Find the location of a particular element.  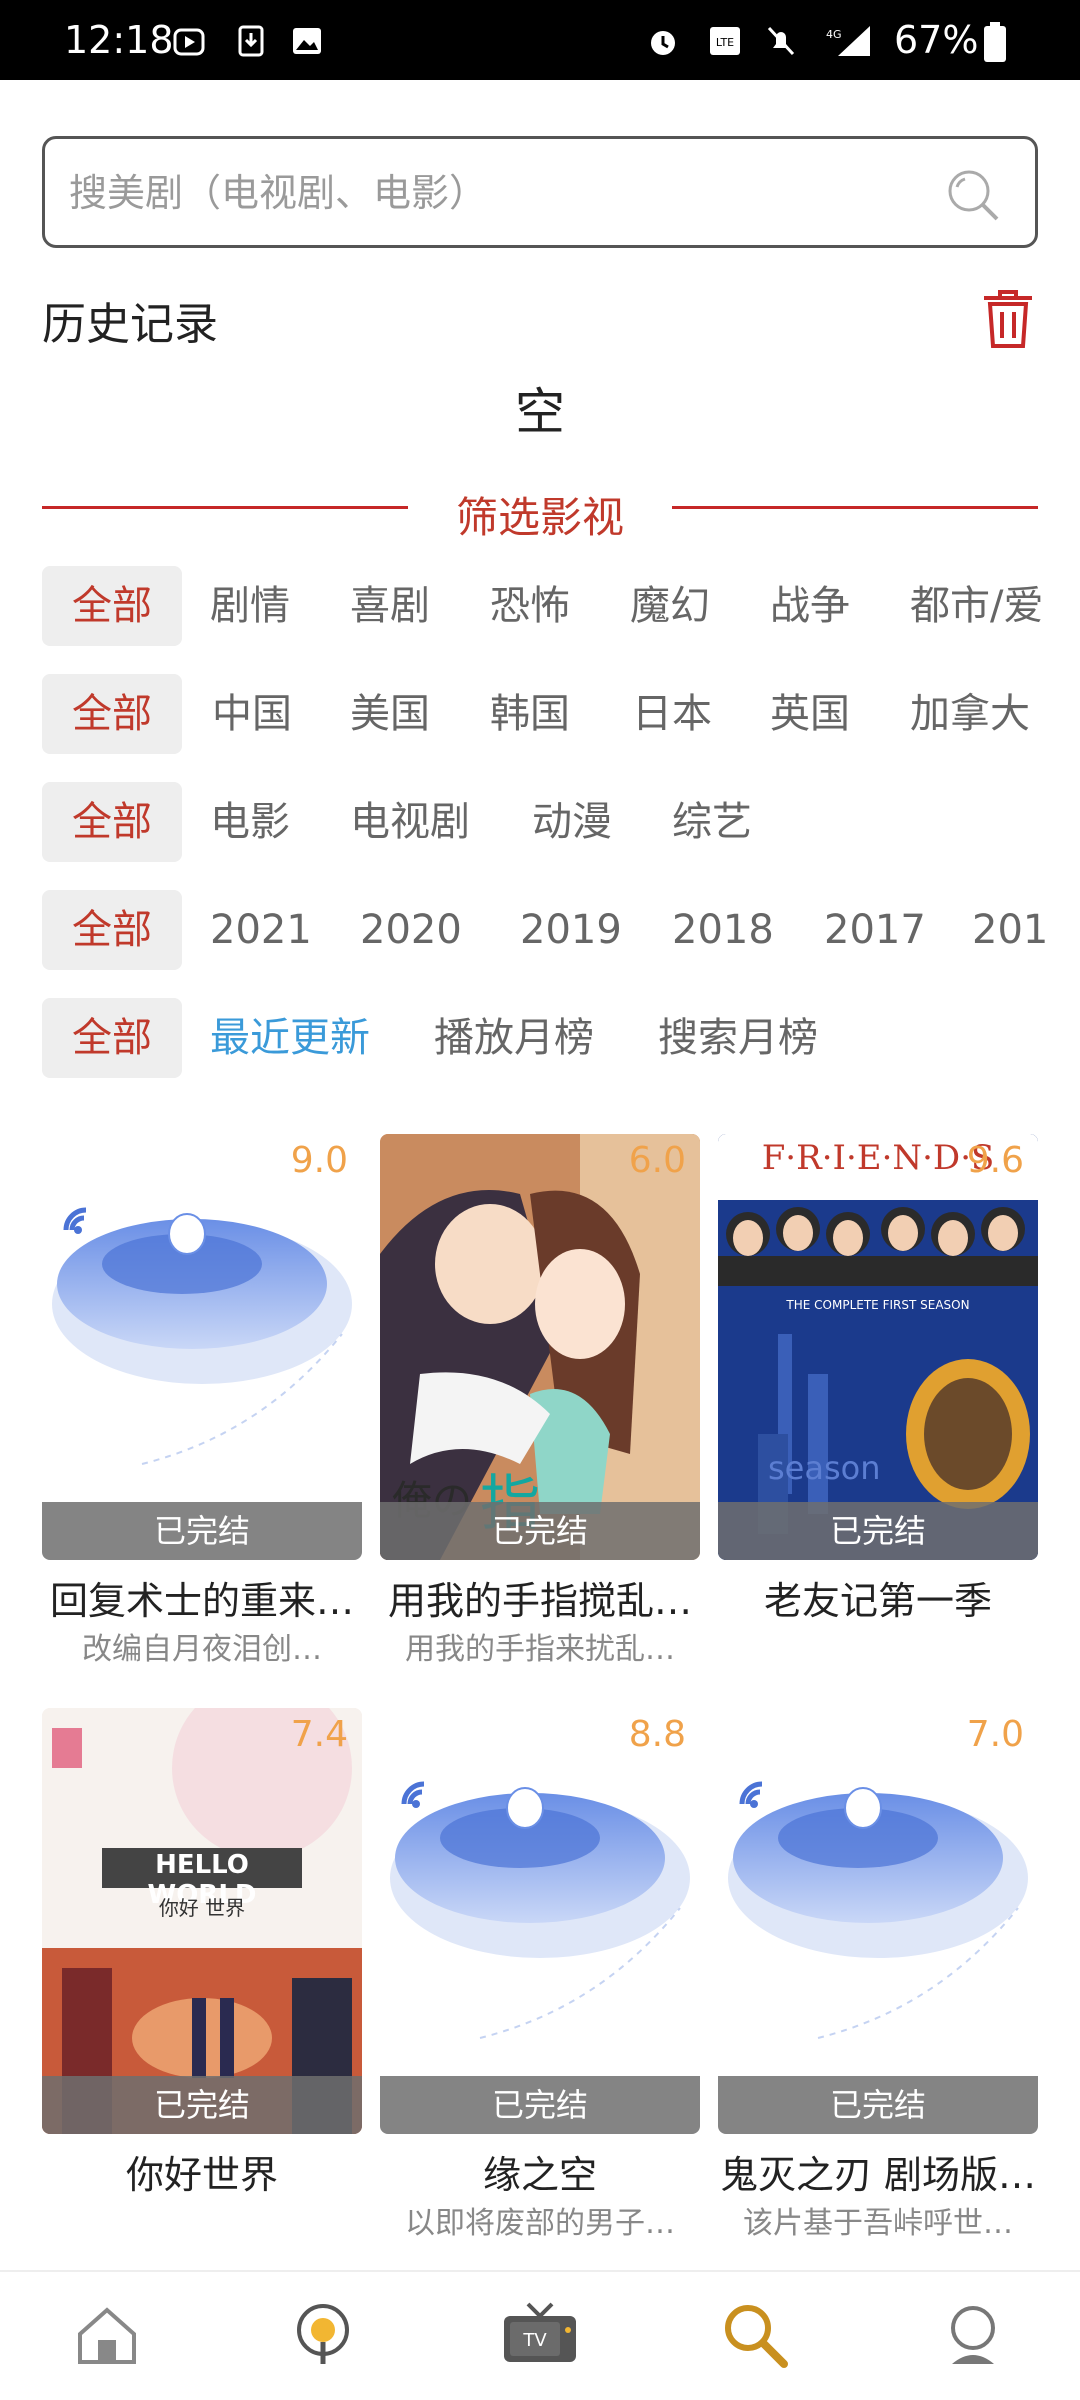

tv-icon: TV is located at coordinates (540, 2335).